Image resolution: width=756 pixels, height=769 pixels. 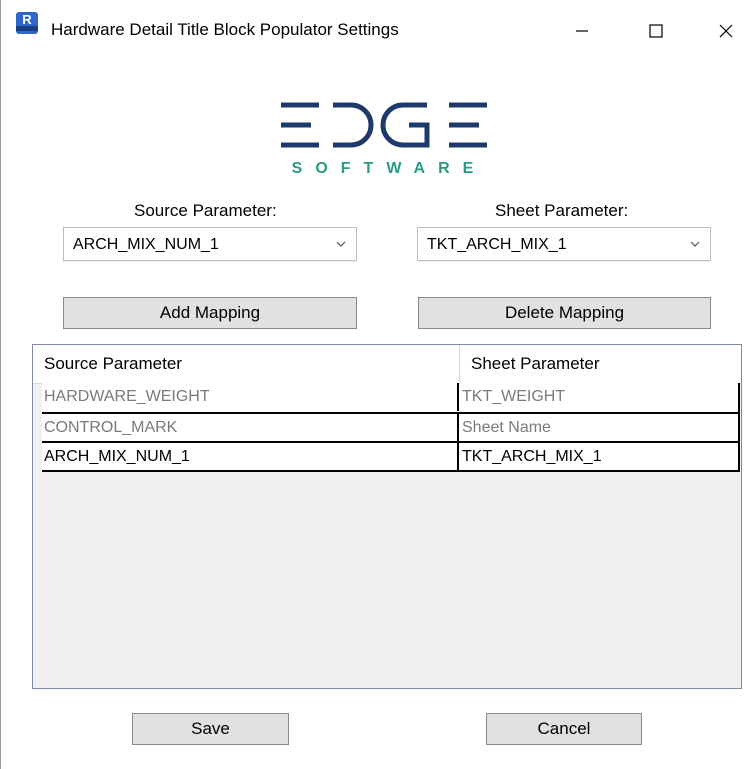 What do you see at coordinates (146, 244) in the screenshot?
I see `source-parameter-value: ARCH_MIX_NUM_1` at bounding box center [146, 244].